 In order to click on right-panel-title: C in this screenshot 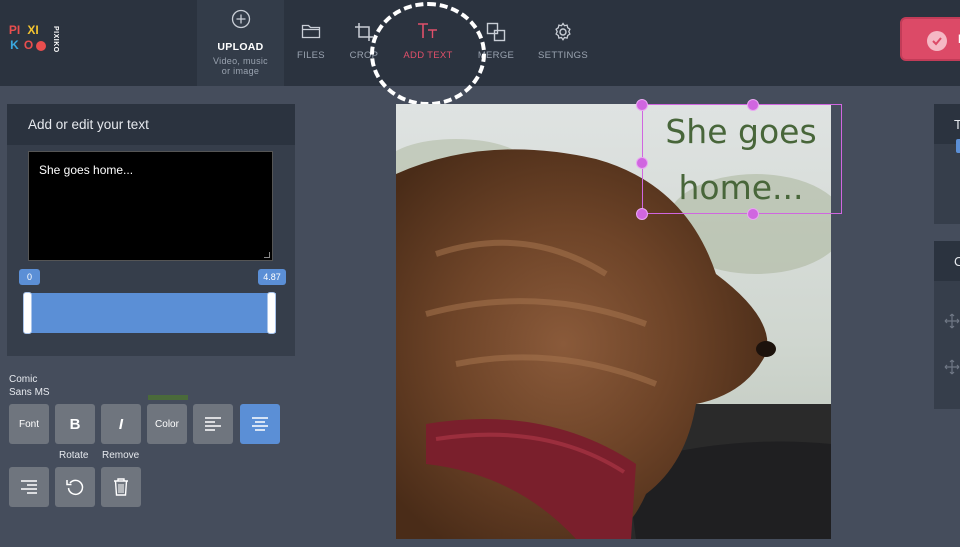, I will do `click(947, 261)`.